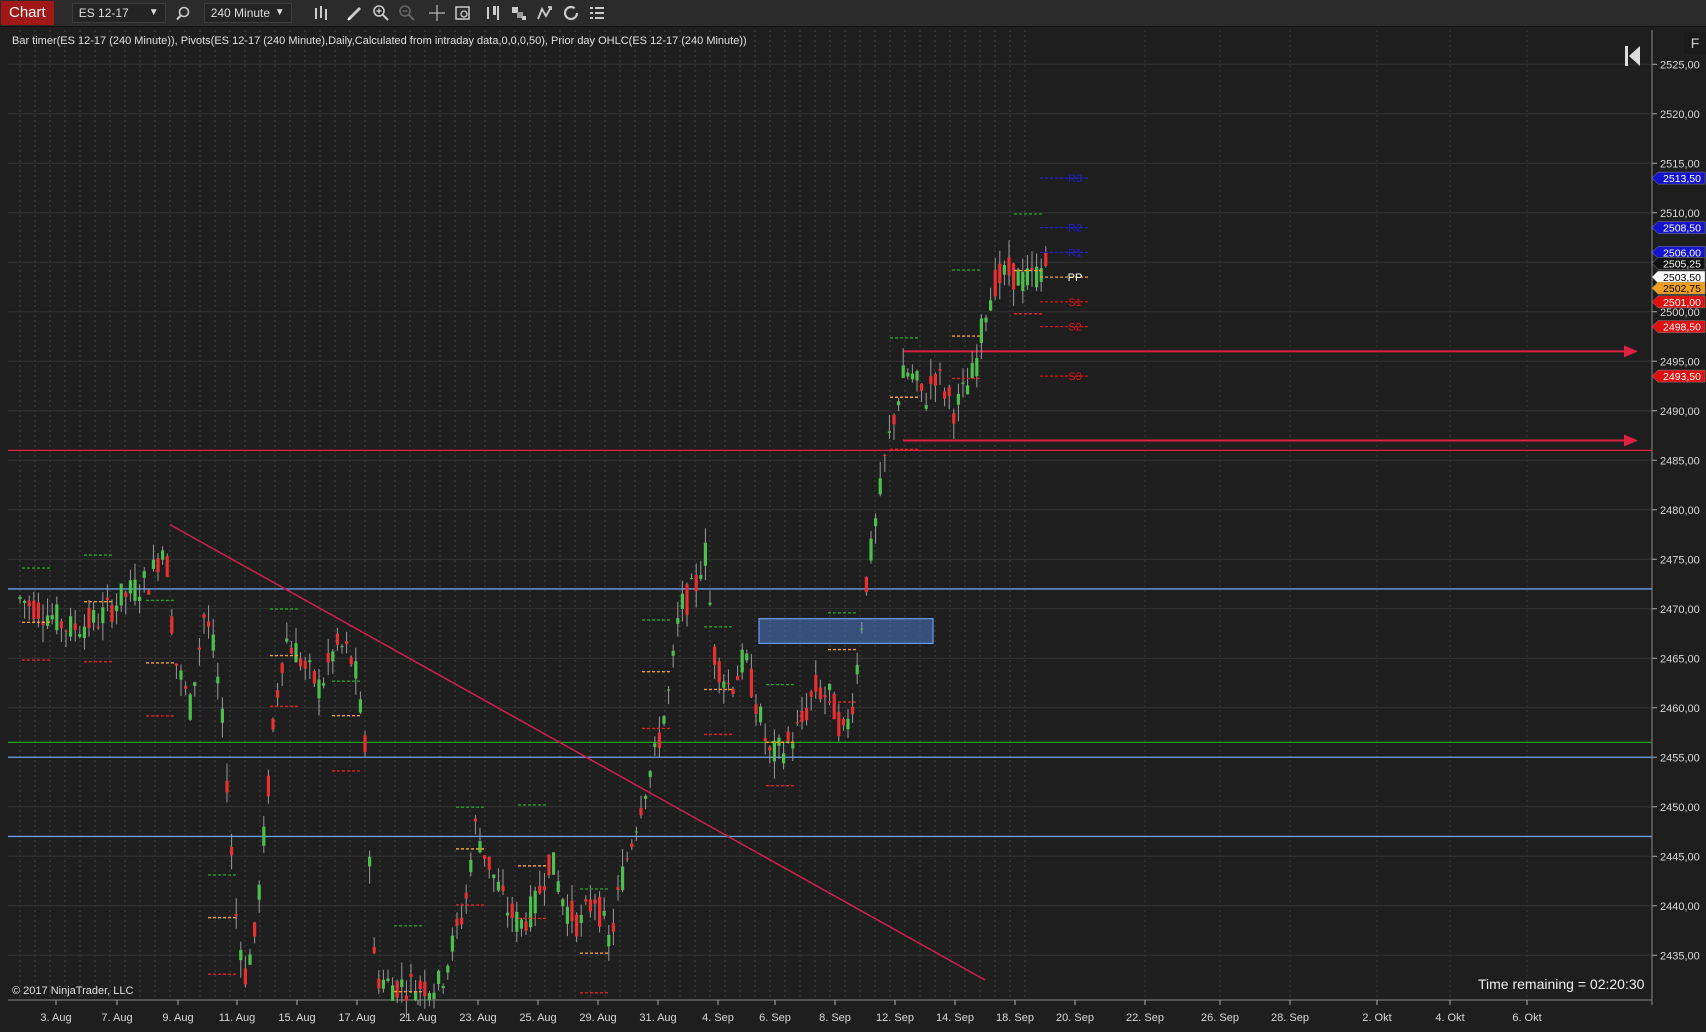 This screenshot has height=1032, width=1706. What do you see at coordinates (1680, 758) in the screenshot?
I see `y-axis-tick-label: 2455,00` at bounding box center [1680, 758].